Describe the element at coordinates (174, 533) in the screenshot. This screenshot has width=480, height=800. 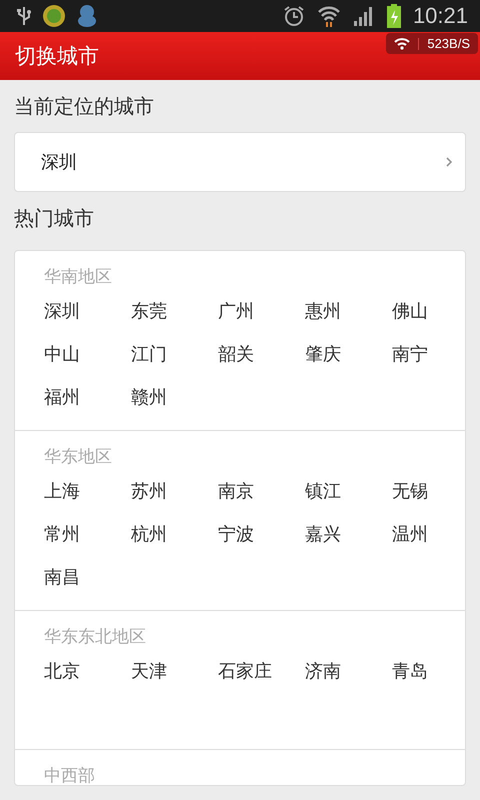
I see `city-link: 杭州` at that location.